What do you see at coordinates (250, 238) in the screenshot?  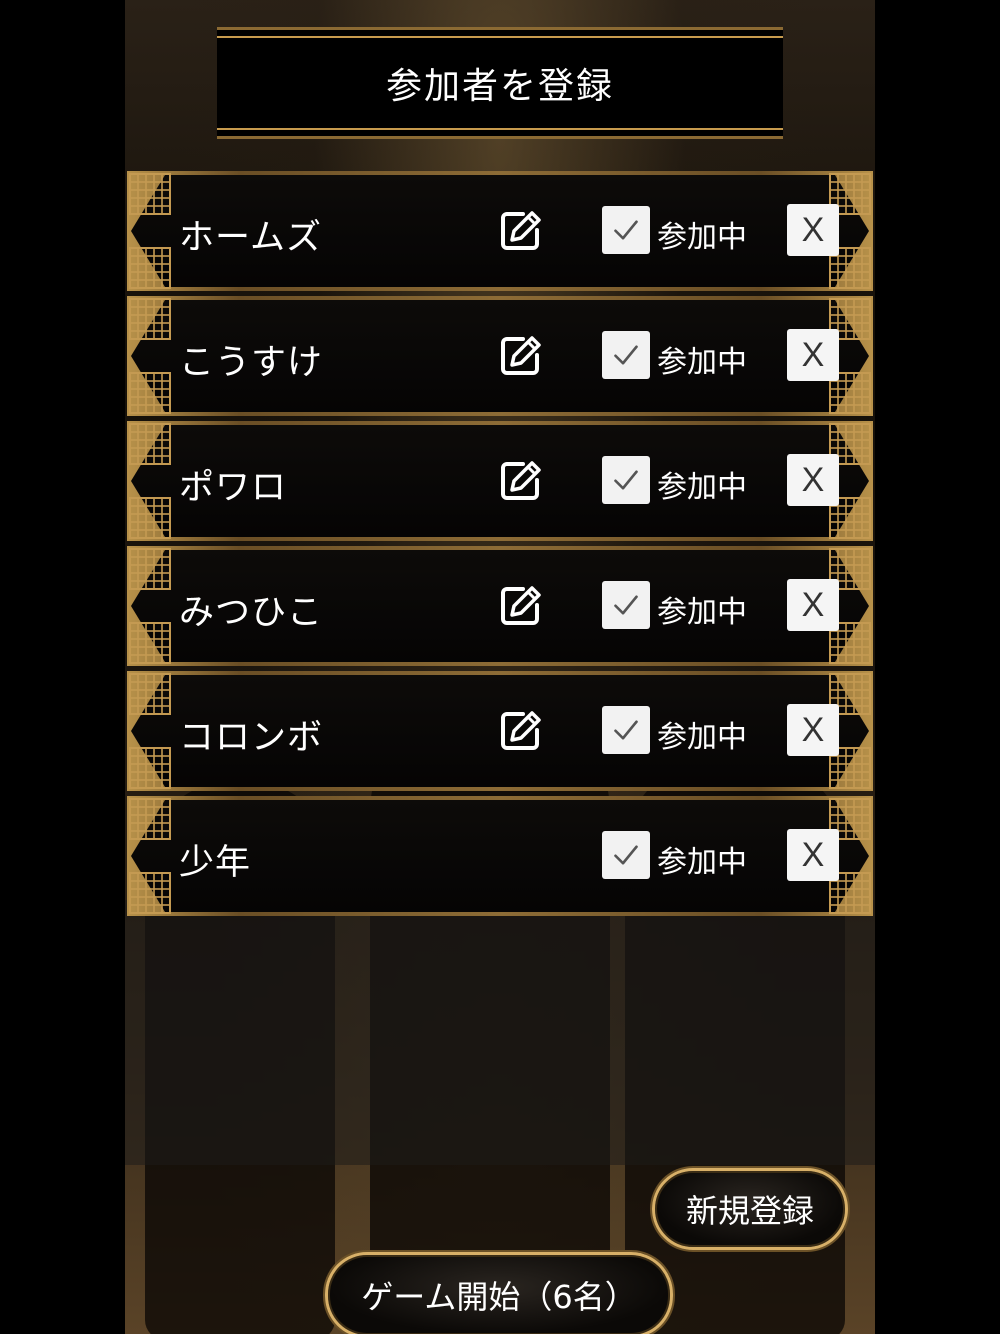 I see `participant-name: ホームズ` at bounding box center [250, 238].